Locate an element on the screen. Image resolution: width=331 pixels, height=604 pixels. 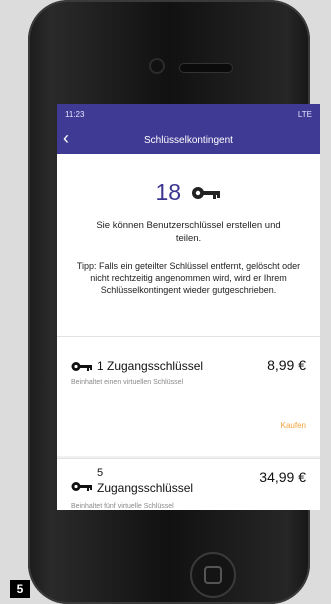
product-2-qty: 5 is located at coordinates (100, 473).